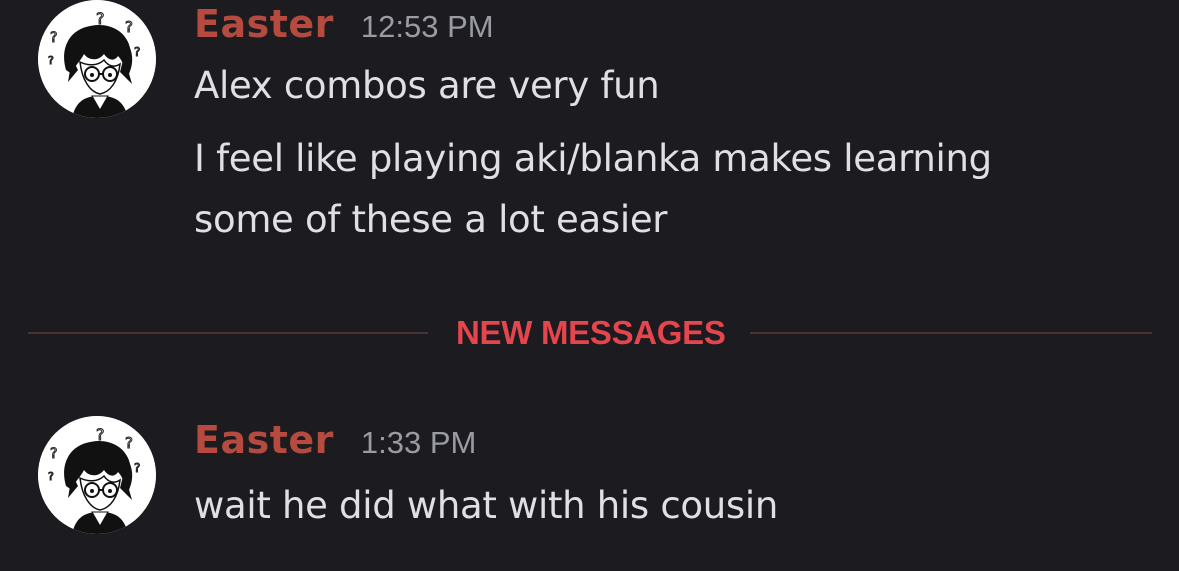 The height and width of the screenshot is (571, 1179). What do you see at coordinates (335, 440) in the screenshot?
I see `message-header: Easter 1:33 PM` at bounding box center [335, 440].